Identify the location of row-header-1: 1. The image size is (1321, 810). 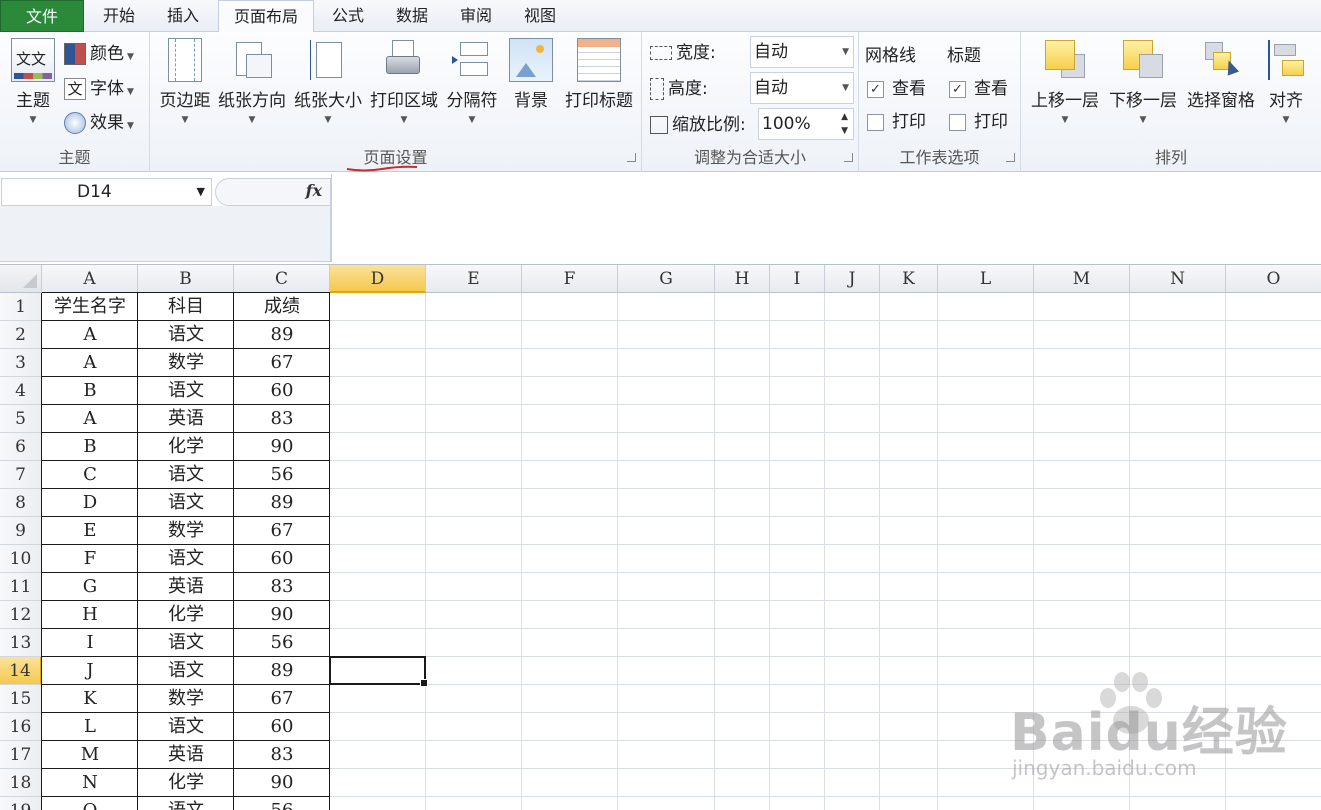
(21, 307).